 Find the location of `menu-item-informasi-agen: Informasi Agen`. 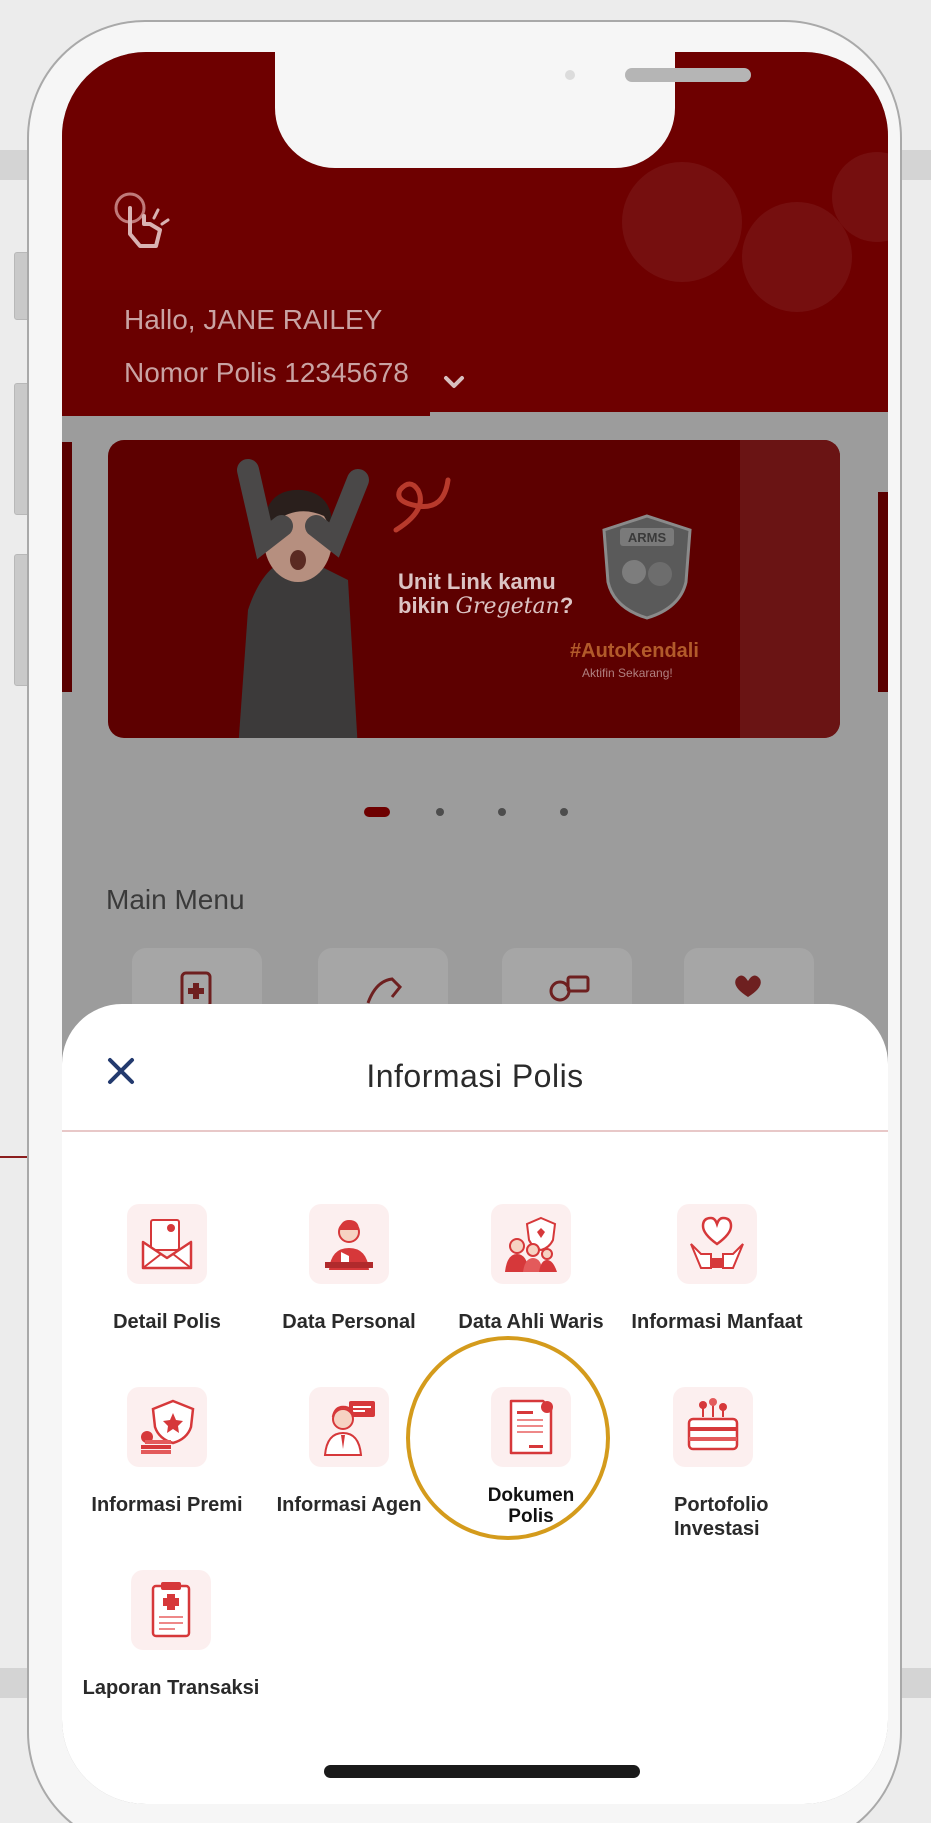

menu-item-informasi-agen: Informasi Agen is located at coordinates (349, 1462).